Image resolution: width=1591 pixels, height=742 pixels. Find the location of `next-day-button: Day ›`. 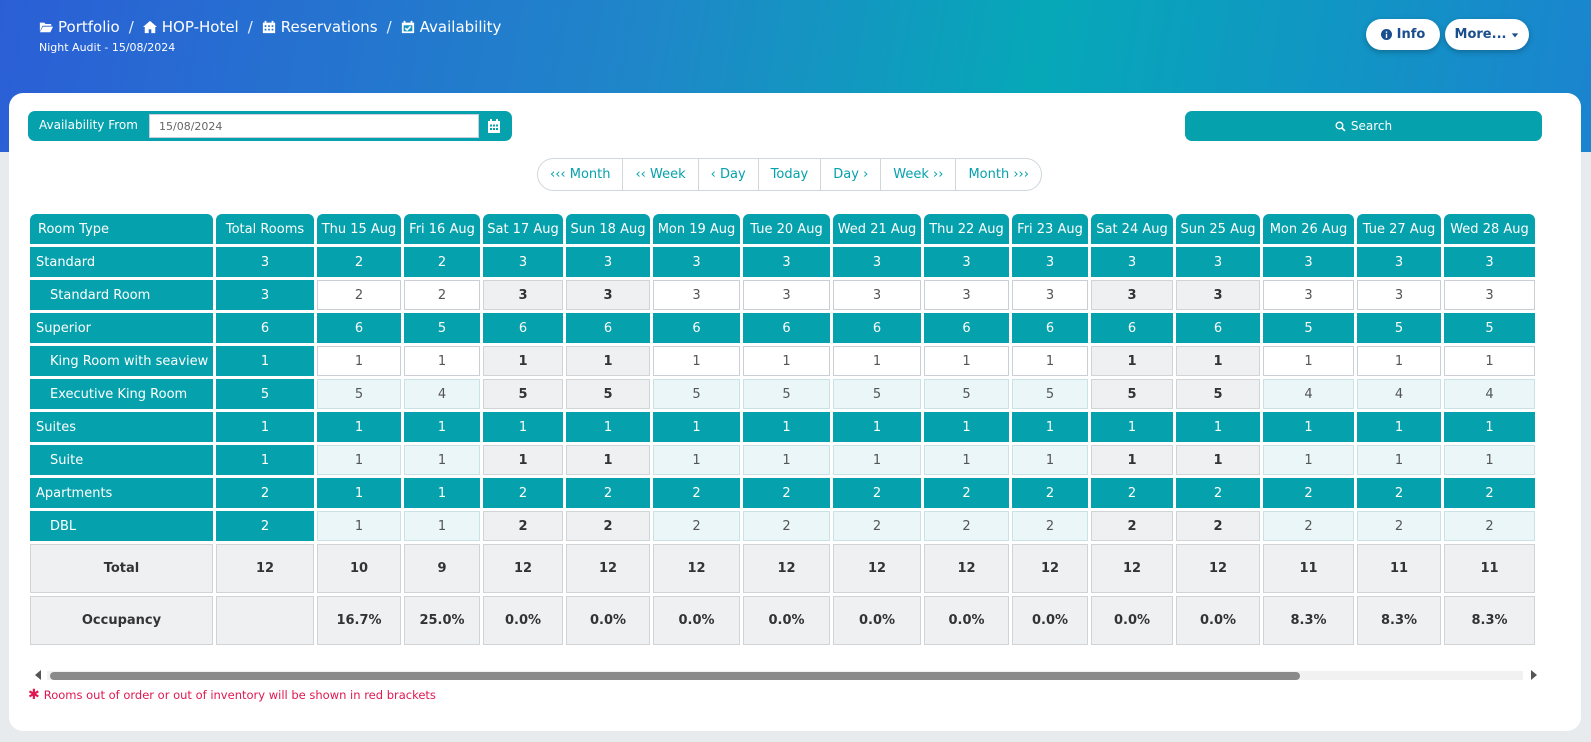

next-day-button: Day › is located at coordinates (851, 174).